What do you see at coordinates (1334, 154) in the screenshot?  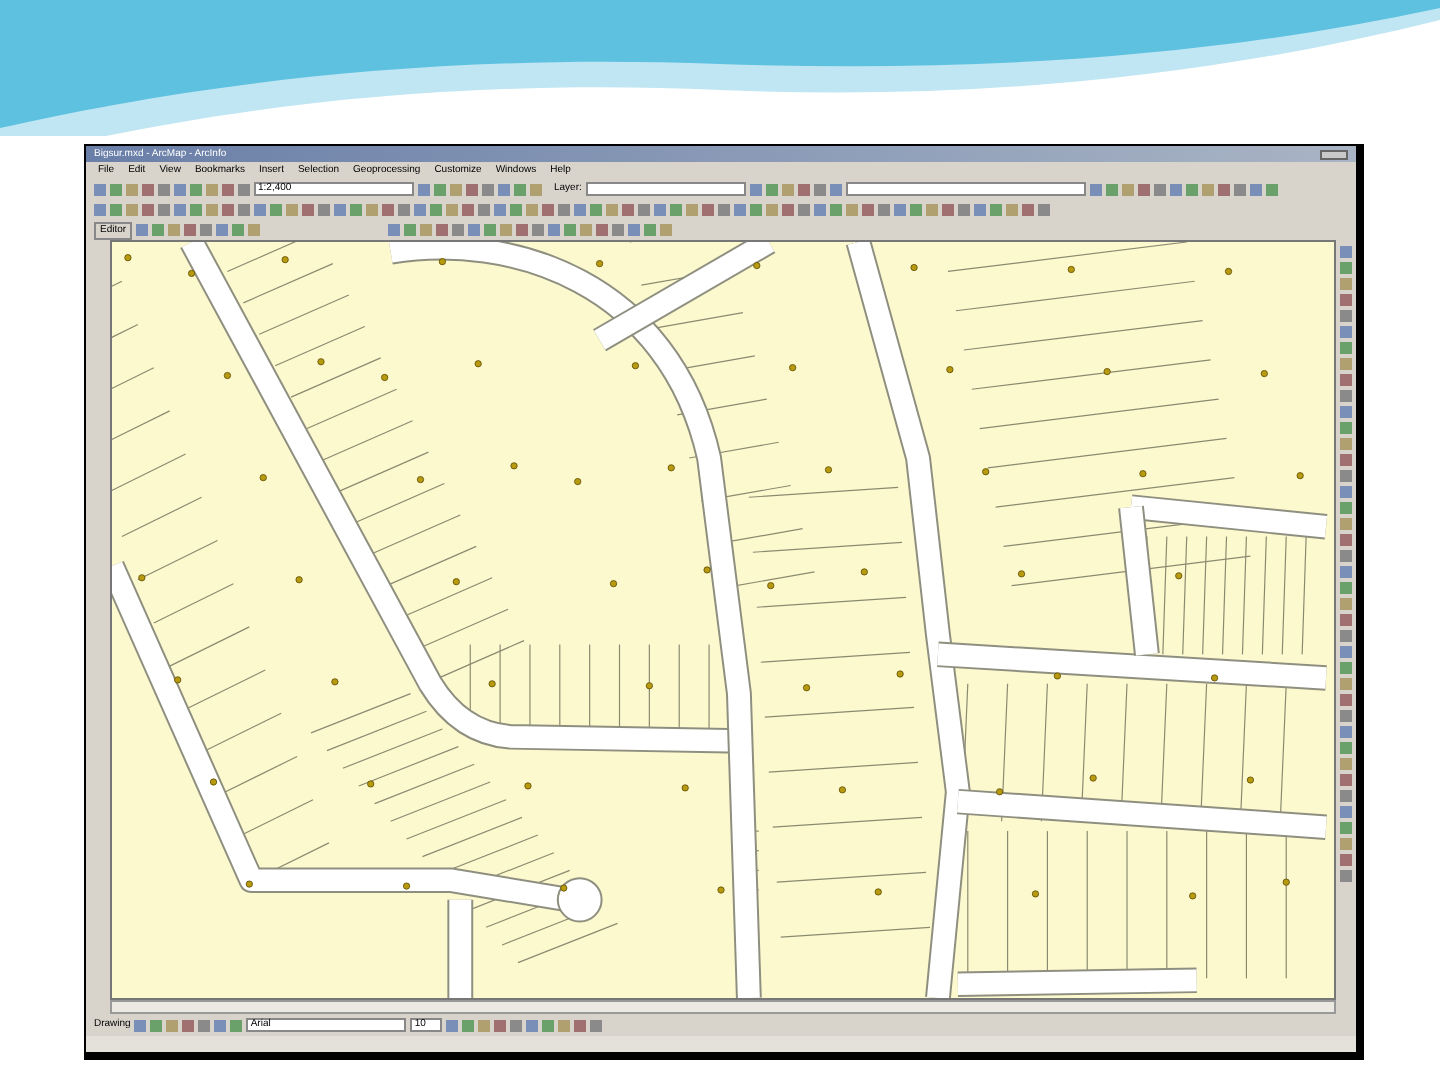 I see `window-controls-icon` at bounding box center [1334, 154].